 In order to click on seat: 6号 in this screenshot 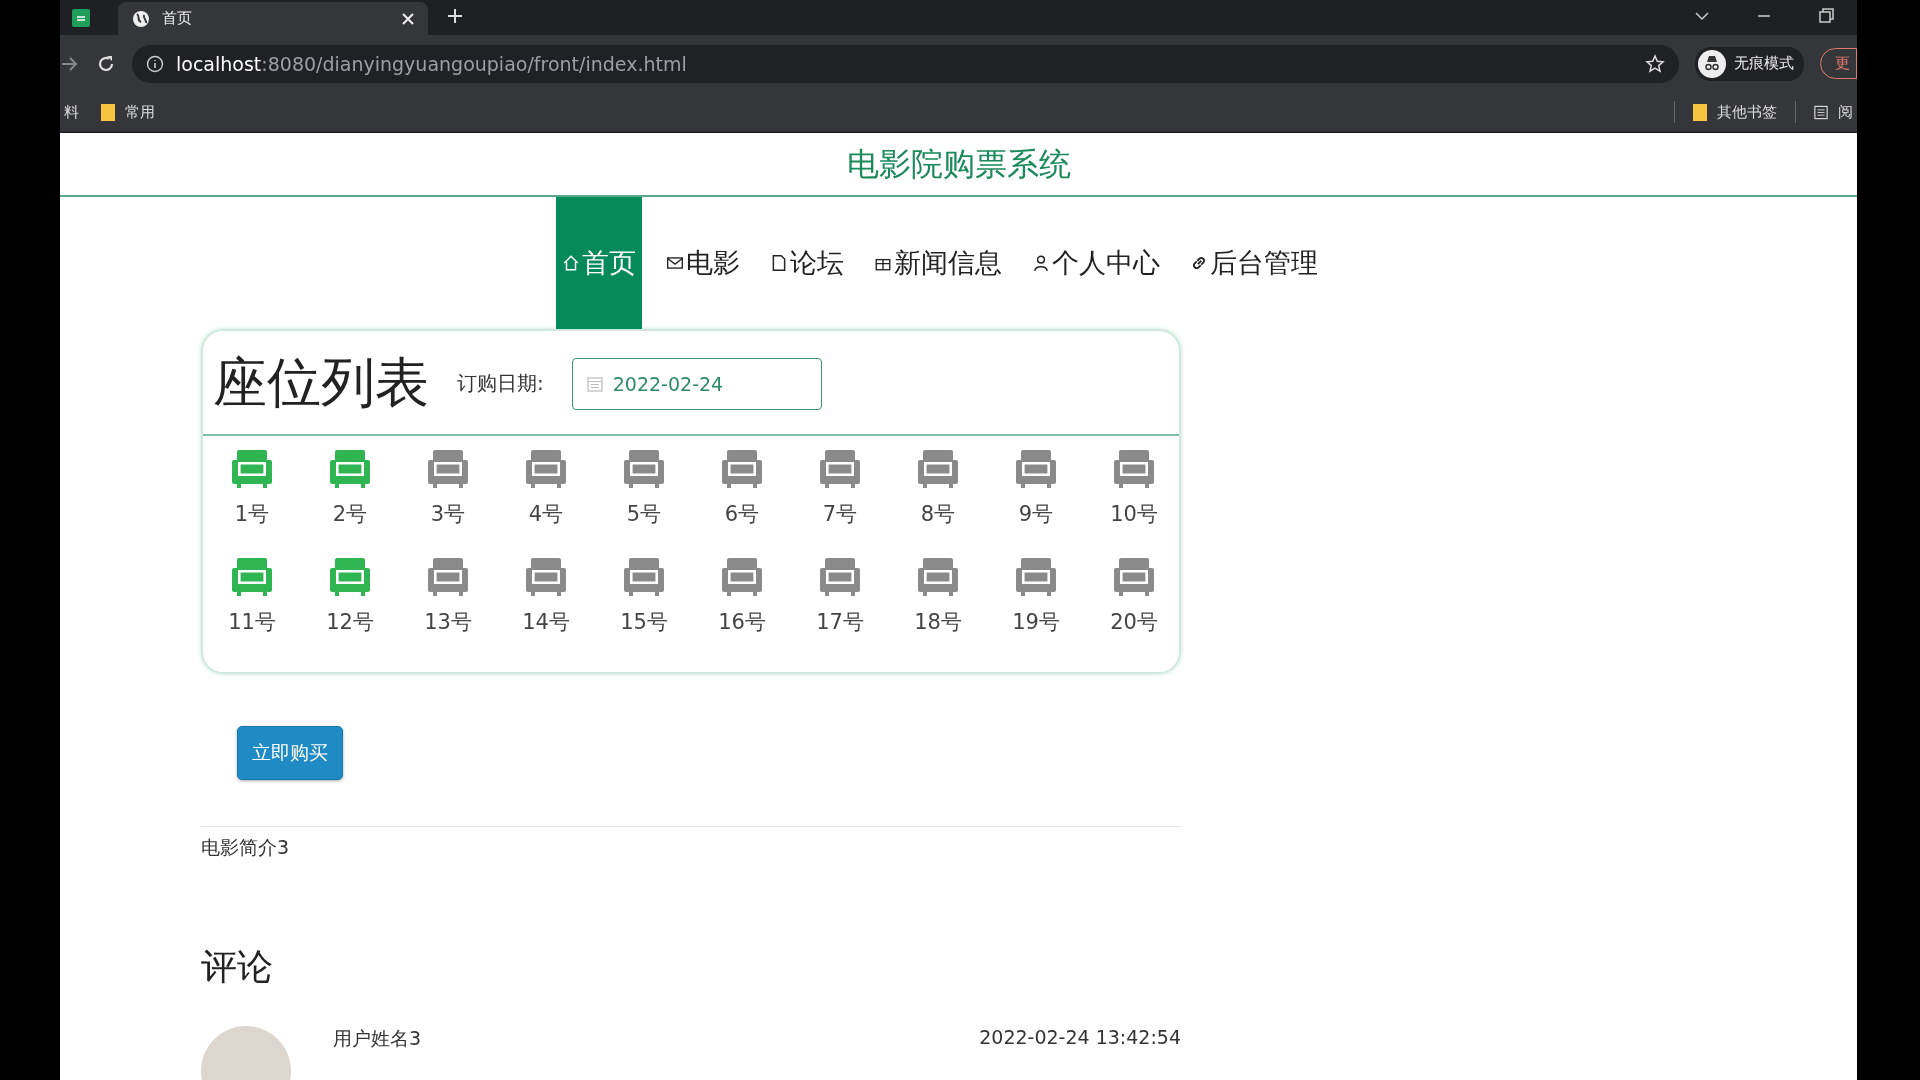, I will do `click(742, 488)`.